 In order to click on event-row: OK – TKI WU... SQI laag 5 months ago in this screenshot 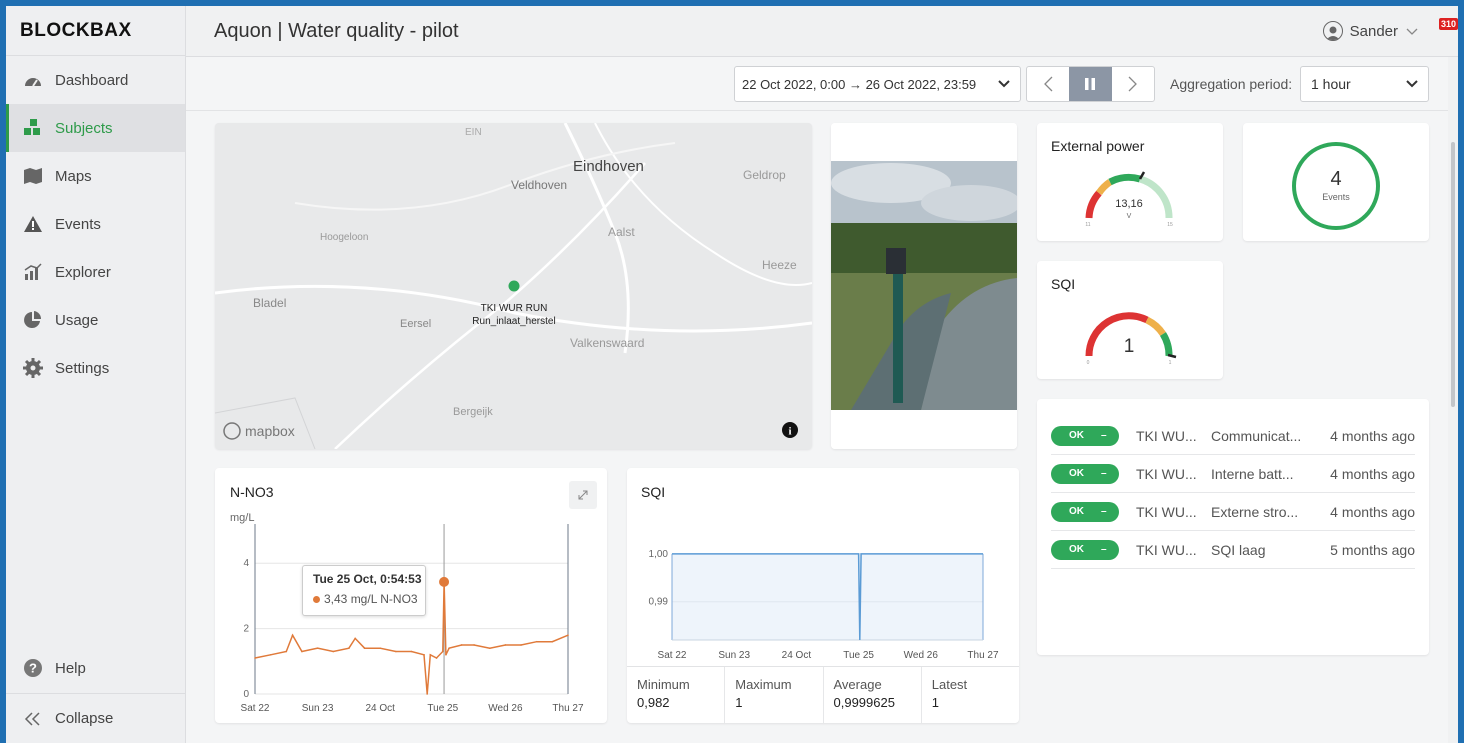, I will do `click(1233, 550)`.